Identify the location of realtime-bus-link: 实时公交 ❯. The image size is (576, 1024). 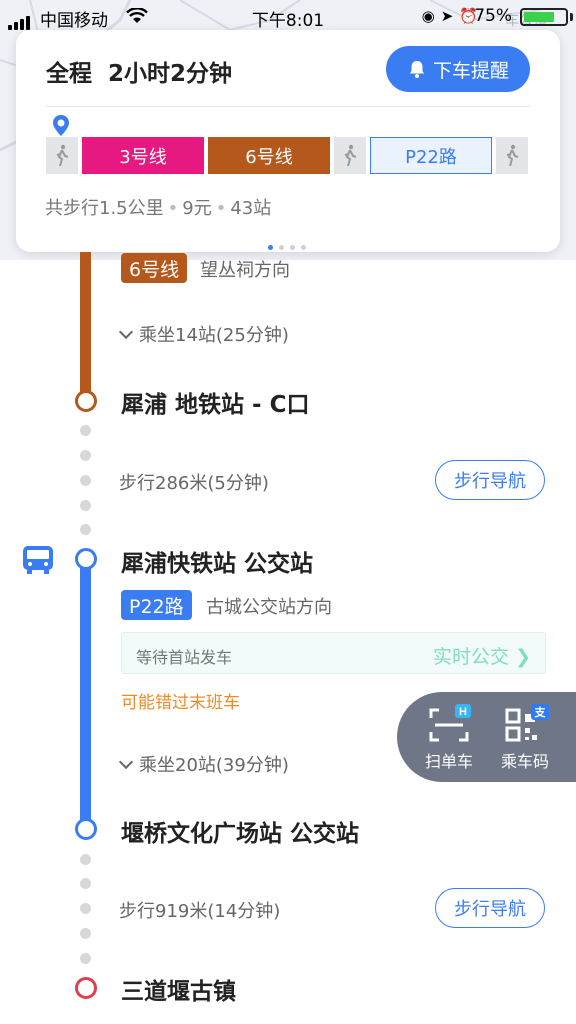
(482, 655).